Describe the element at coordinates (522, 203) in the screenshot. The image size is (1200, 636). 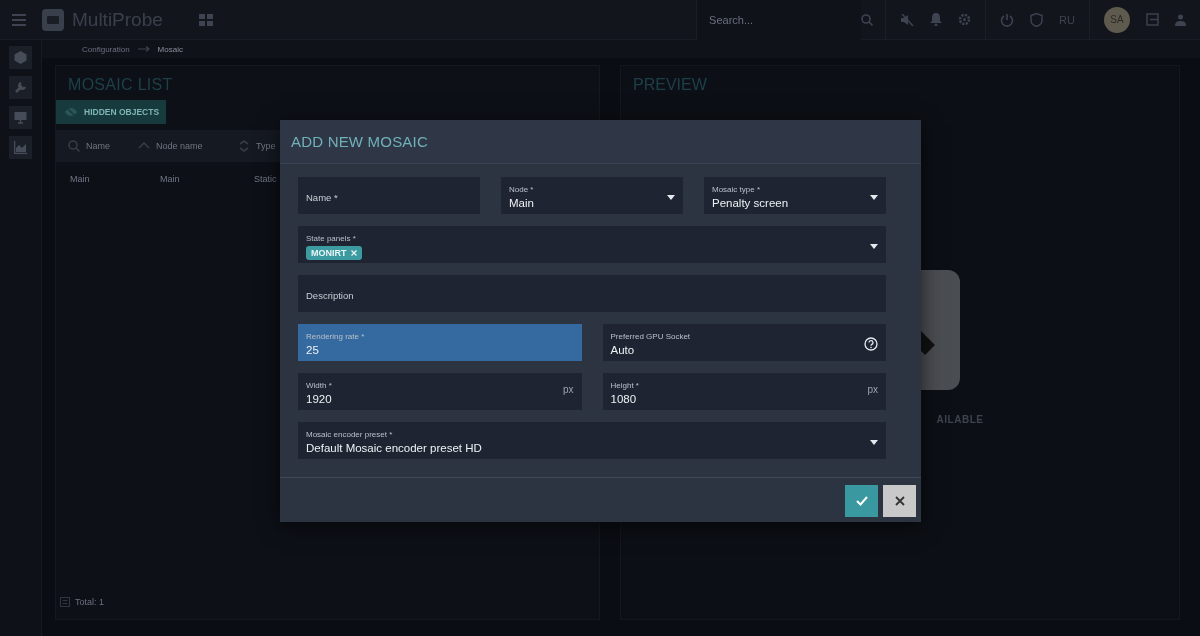
I see `field-value: Main` at that location.